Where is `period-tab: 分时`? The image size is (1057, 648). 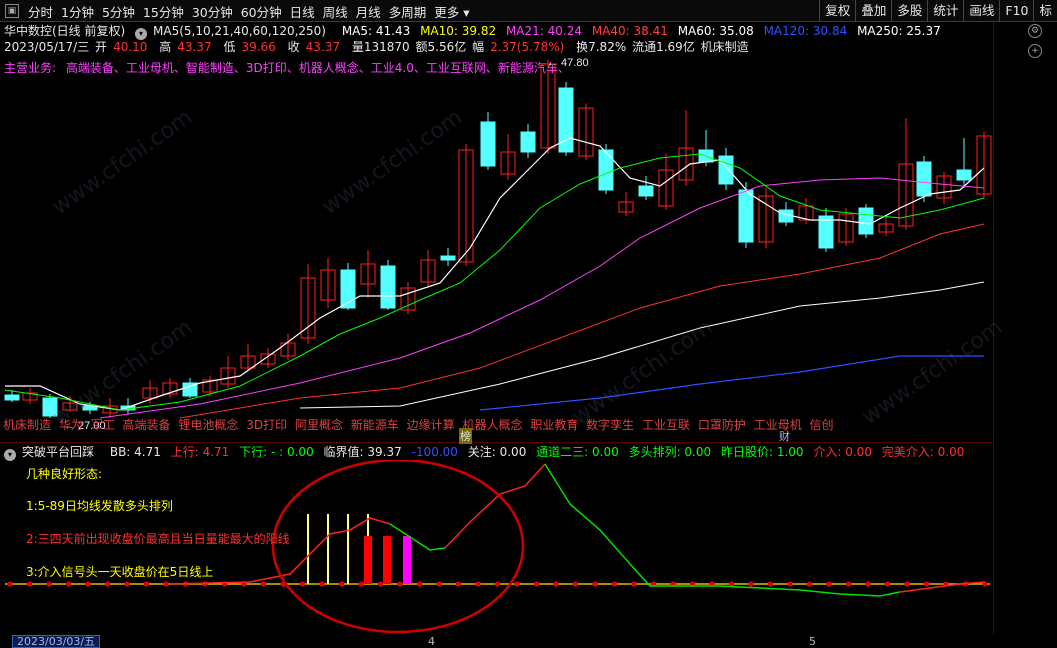
period-tab: 分时 is located at coordinates (40, 11).